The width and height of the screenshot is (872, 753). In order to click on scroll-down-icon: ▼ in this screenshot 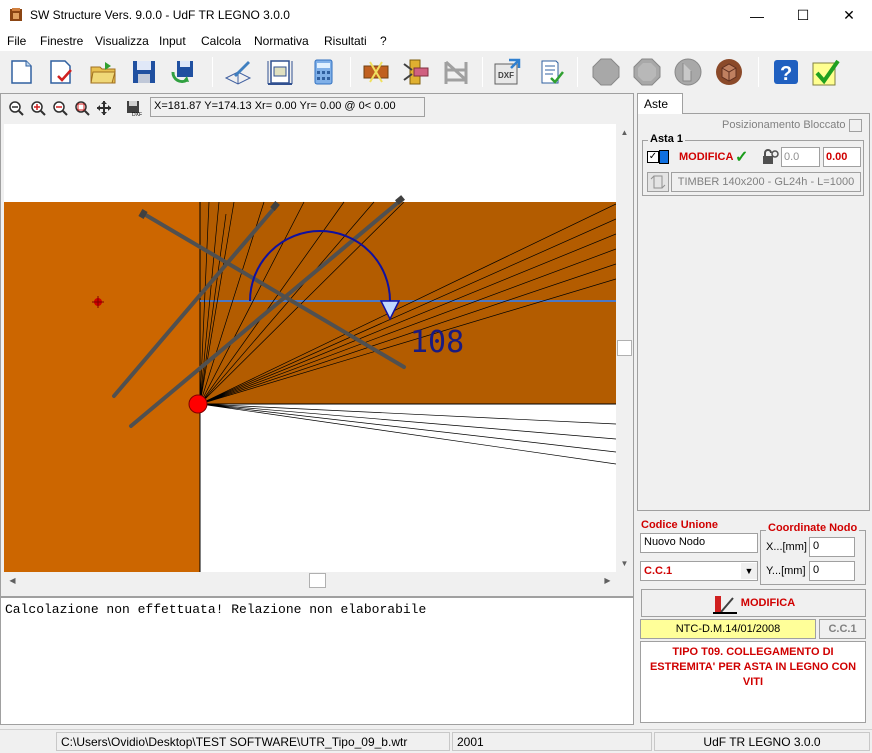, I will do `click(624, 563)`.